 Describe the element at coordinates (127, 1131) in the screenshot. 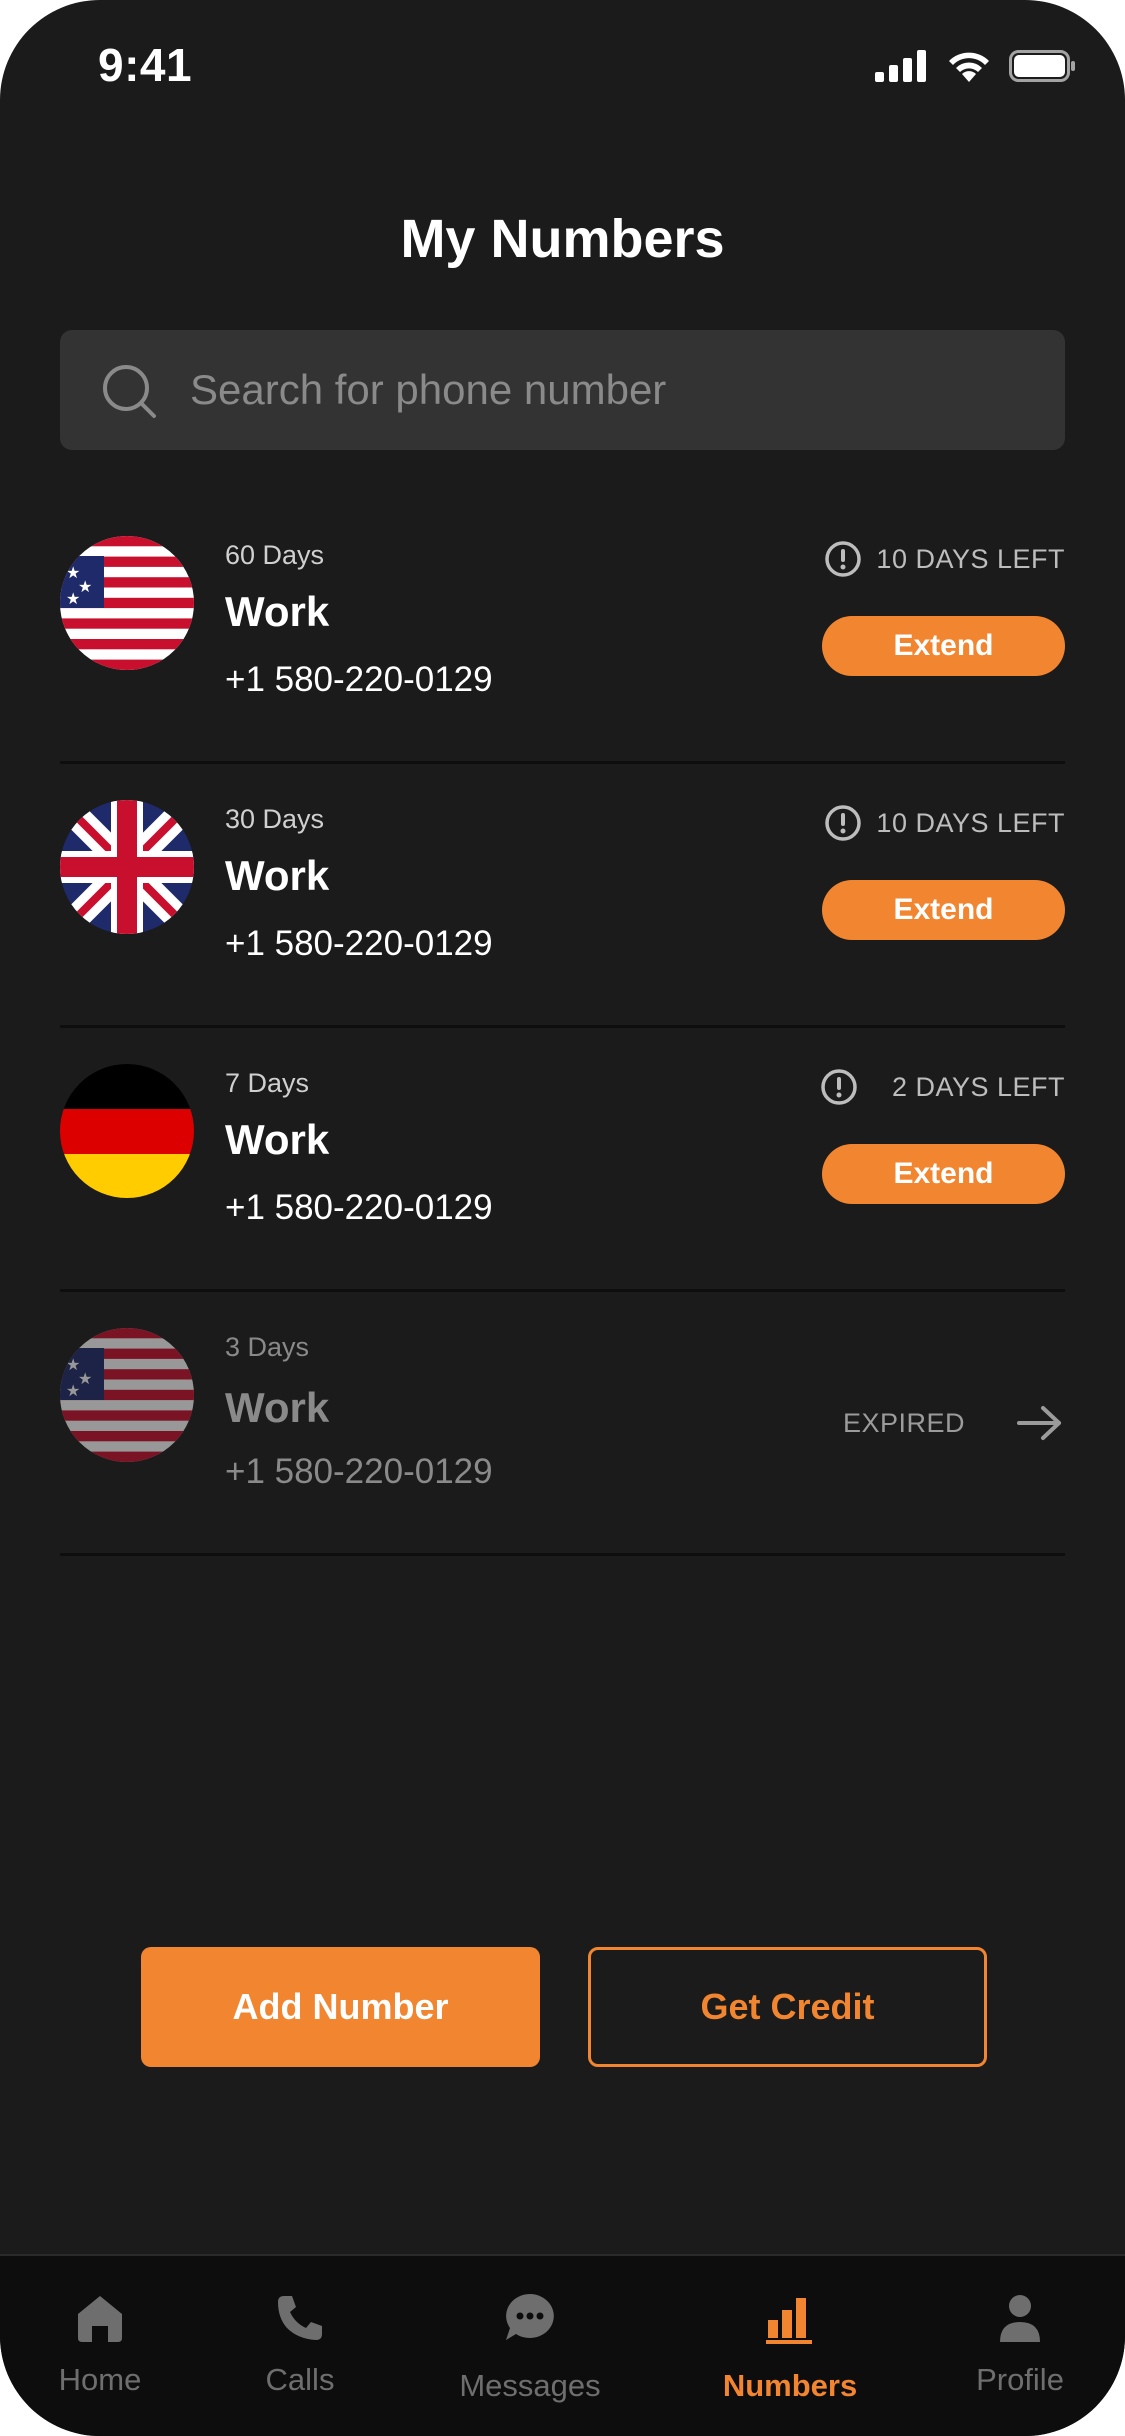

I see `germany-flag-icon` at that location.